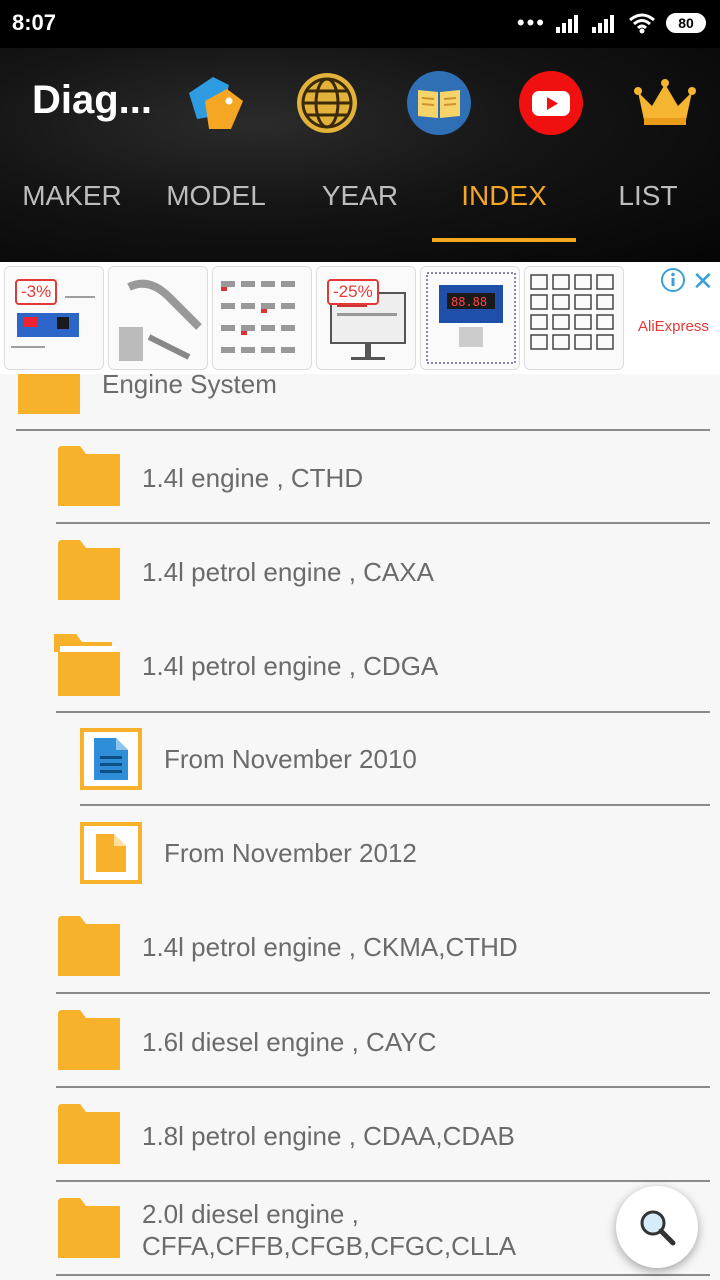  Describe the element at coordinates (470, 318) in the screenshot. I see `ad-product-display-module: 88.88` at that location.